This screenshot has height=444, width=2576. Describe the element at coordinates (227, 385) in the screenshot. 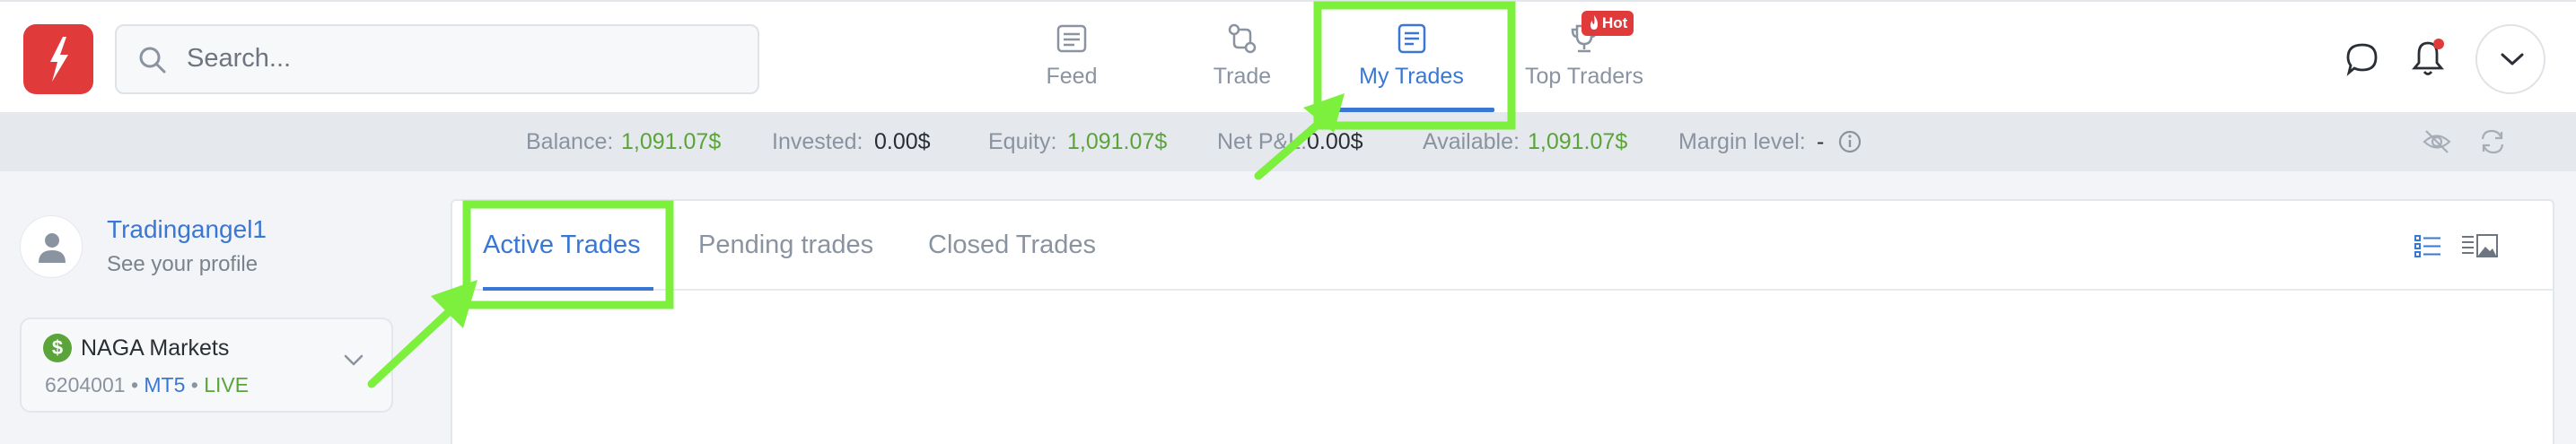

I see `account-mode: LIVE` at that location.